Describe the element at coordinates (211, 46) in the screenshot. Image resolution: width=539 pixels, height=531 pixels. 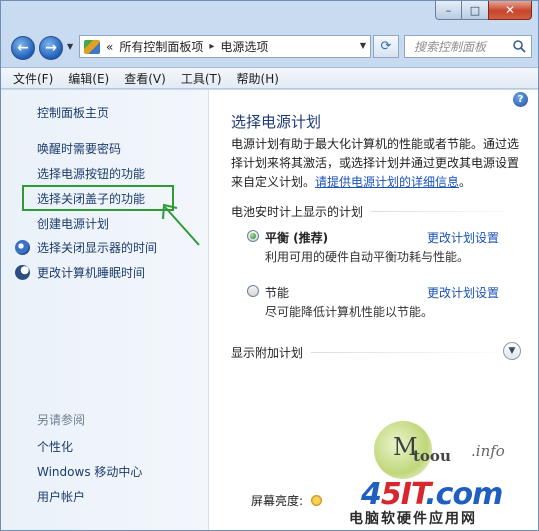
I see `breadcrumb-chevron-icon: ▸` at that location.